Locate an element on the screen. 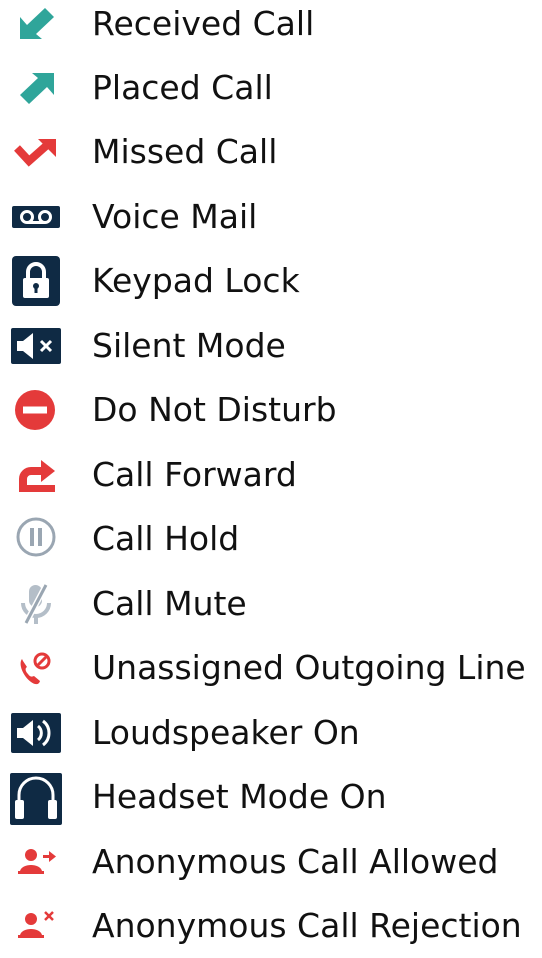  legend-label: Anonymous Call Allowed is located at coordinates (295, 861).